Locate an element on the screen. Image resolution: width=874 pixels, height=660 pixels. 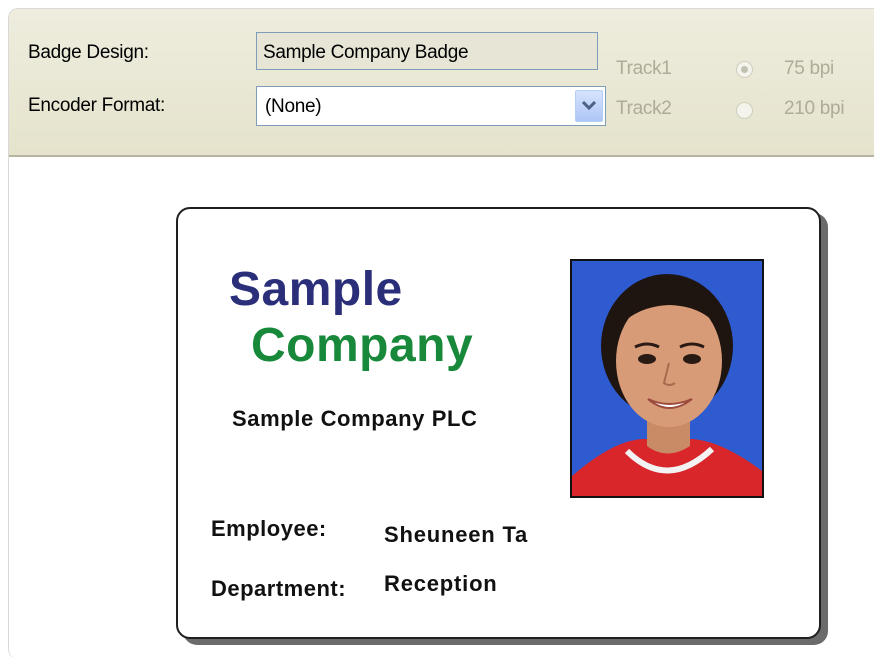
radio-selected-dot is located at coordinates (744, 69).